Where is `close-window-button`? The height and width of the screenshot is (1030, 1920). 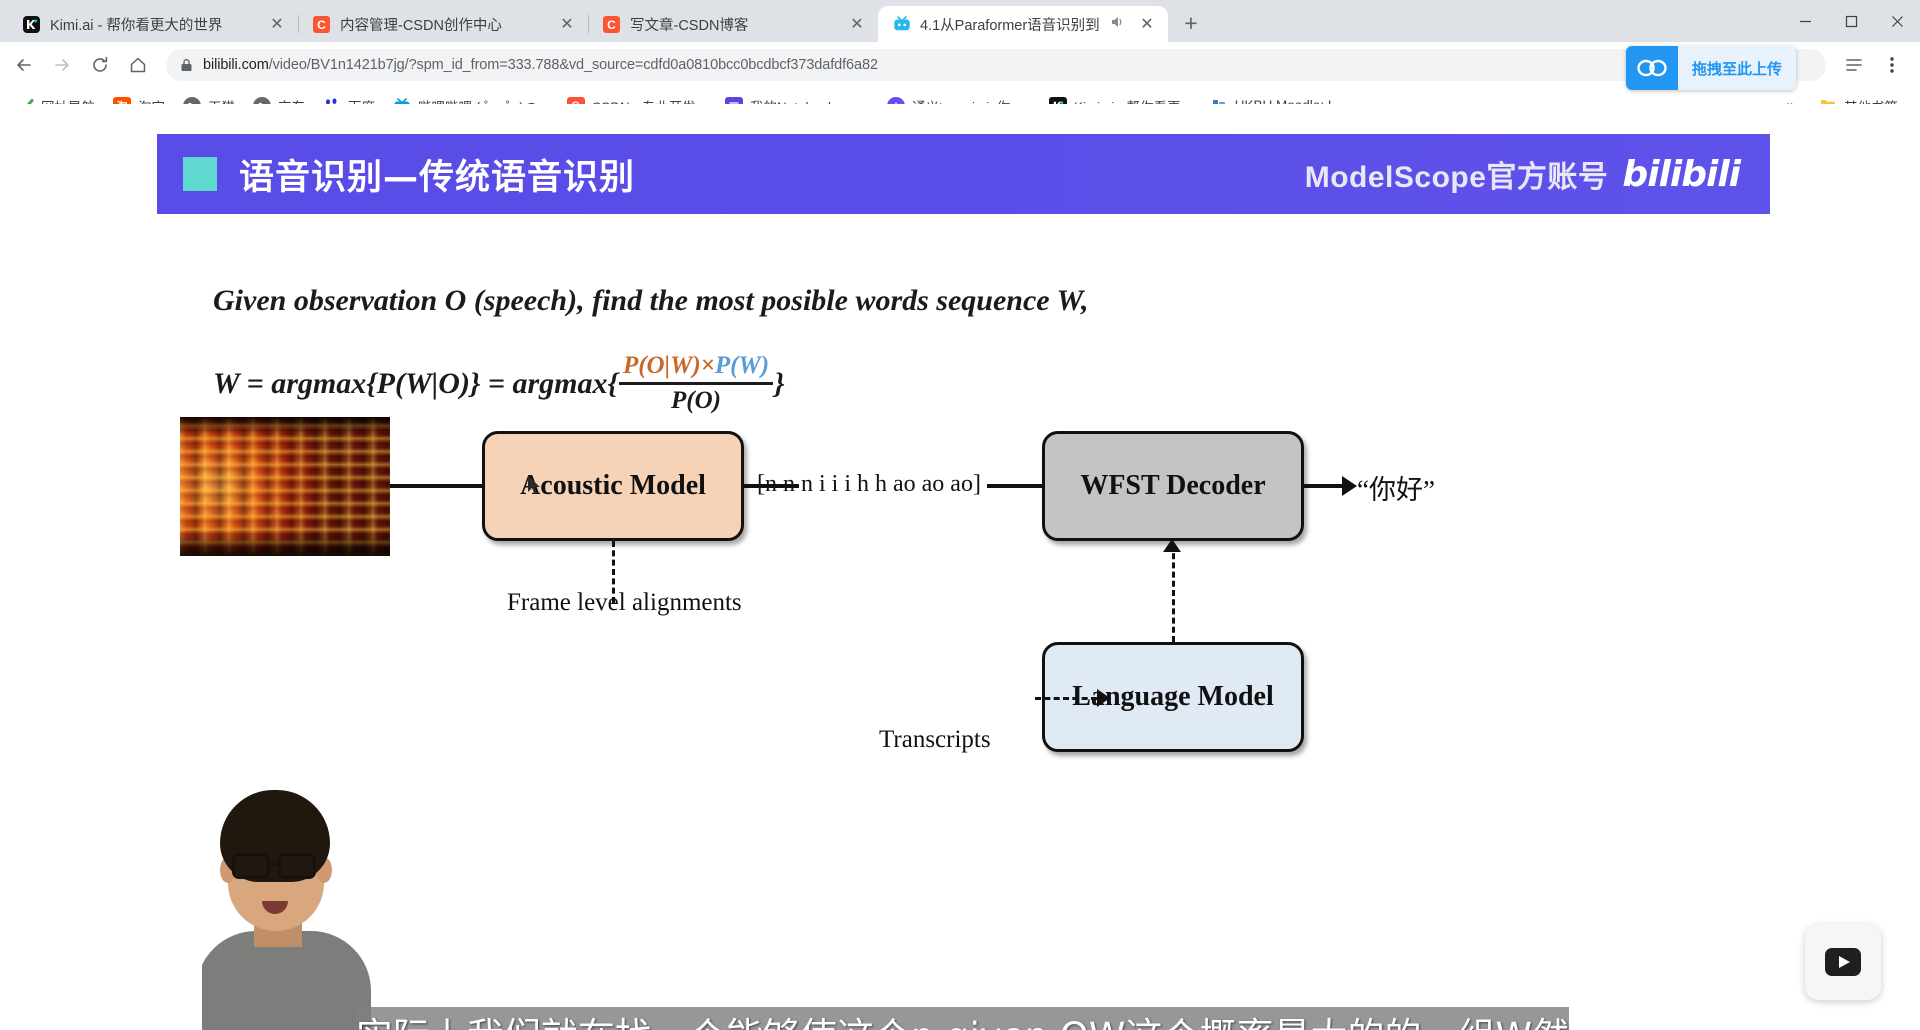 close-window-button is located at coordinates (1897, 21).